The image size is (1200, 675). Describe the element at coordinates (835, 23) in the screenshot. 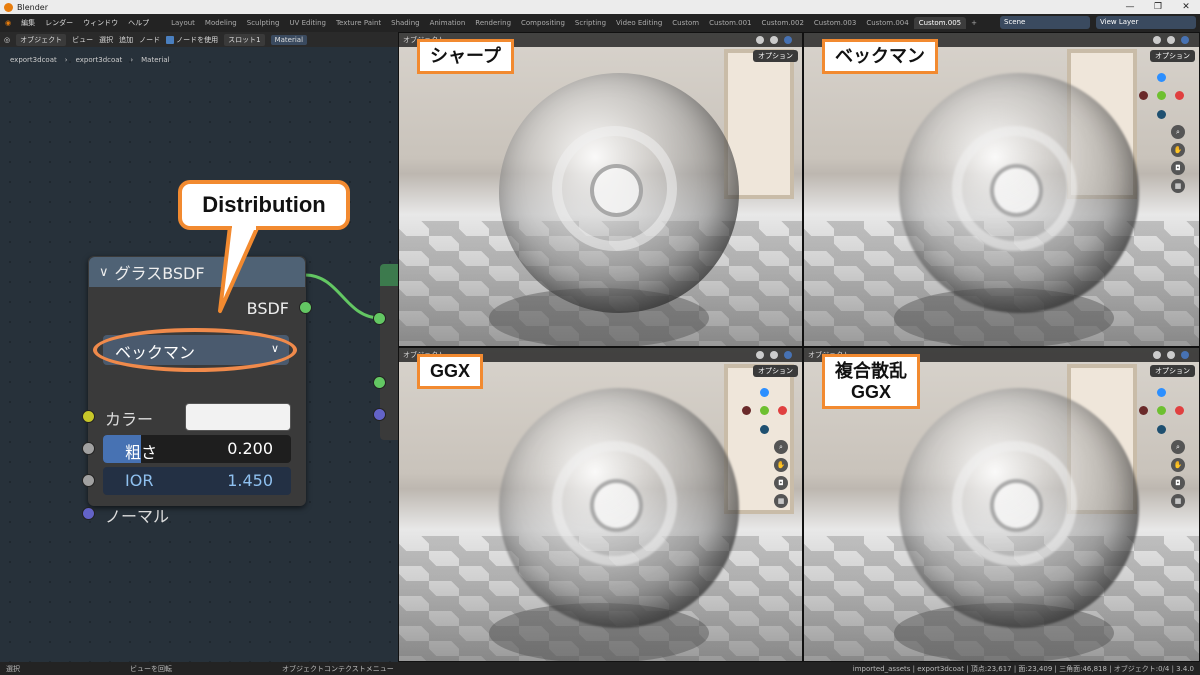

I see `tab-custom-003: Custom.003` at that location.